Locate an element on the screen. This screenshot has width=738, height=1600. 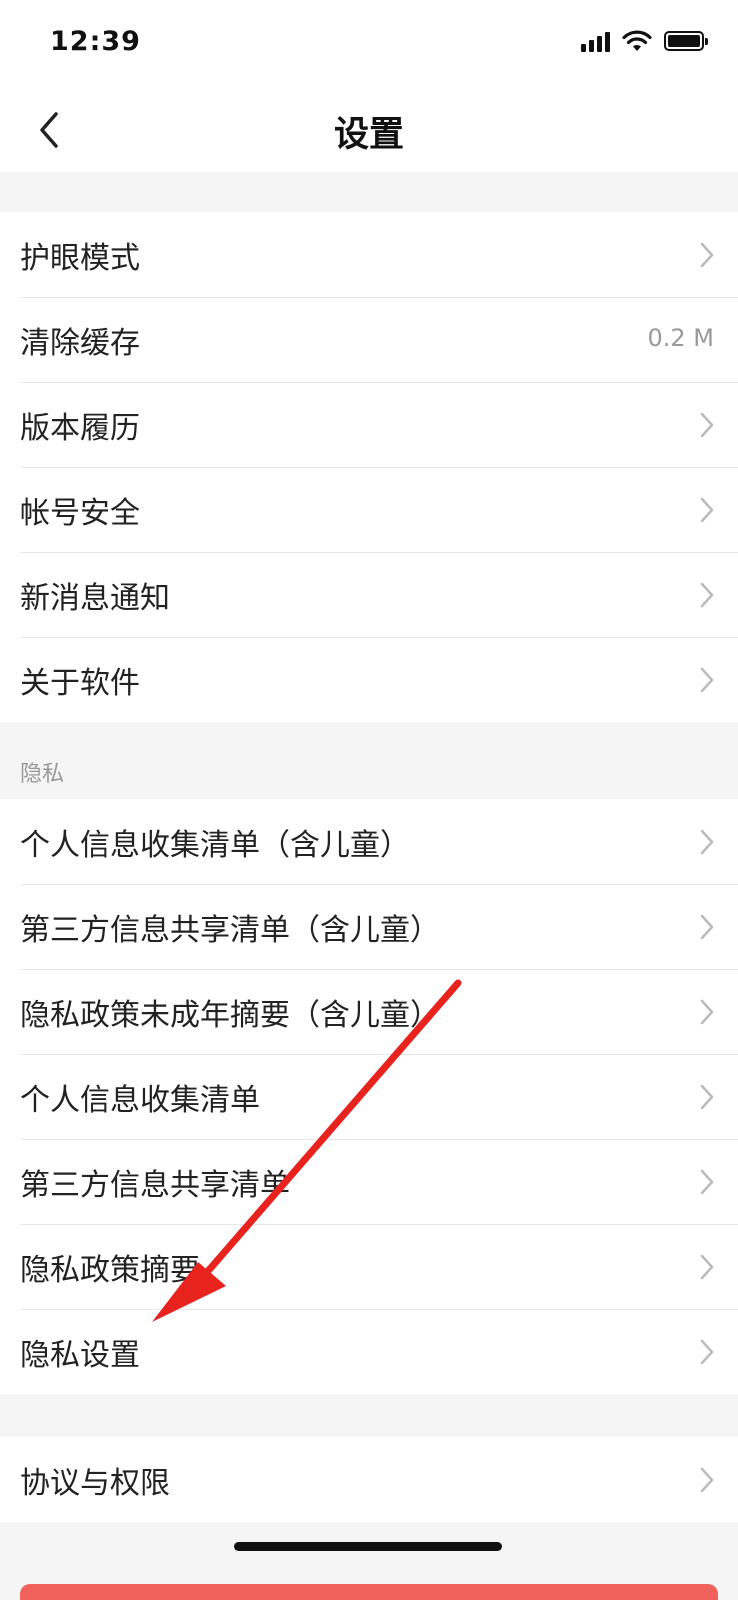
status-icons is located at coordinates (644, 41).